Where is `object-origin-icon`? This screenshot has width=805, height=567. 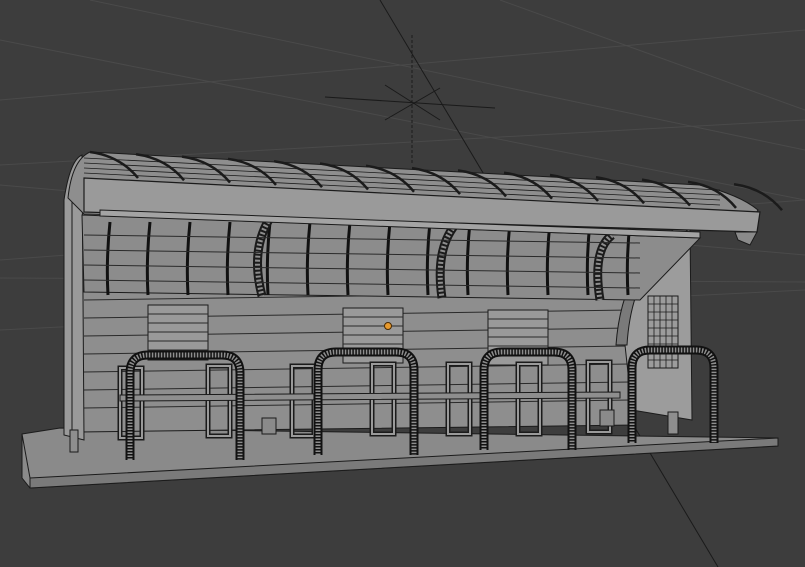
object-origin-icon is located at coordinates (388, 326).